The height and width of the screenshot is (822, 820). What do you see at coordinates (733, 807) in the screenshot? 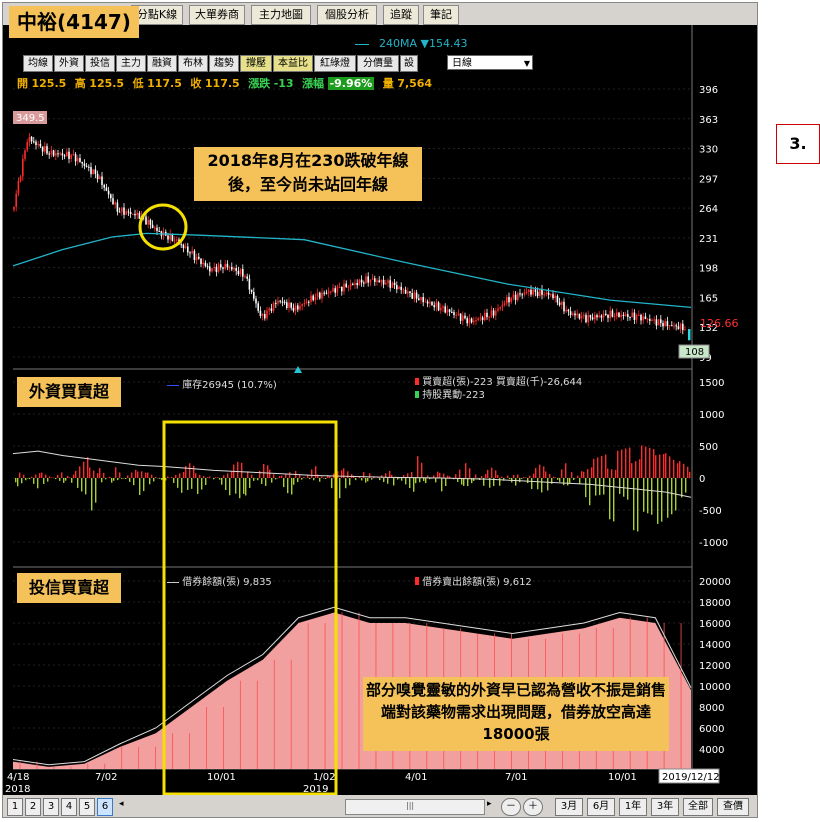
I see `query-price-button: 查價` at bounding box center [733, 807].